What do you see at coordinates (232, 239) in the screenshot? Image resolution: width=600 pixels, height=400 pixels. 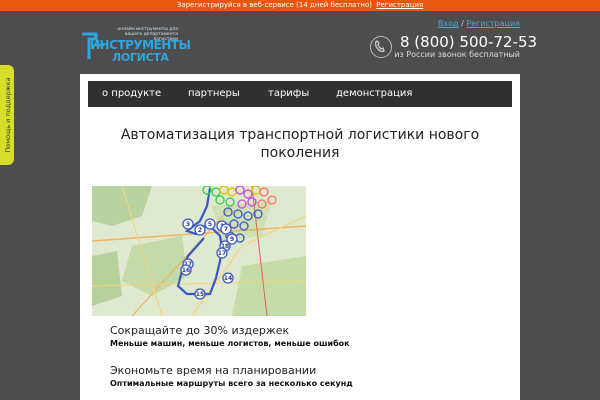 I see `svg-text: 9` at bounding box center [232, 239].